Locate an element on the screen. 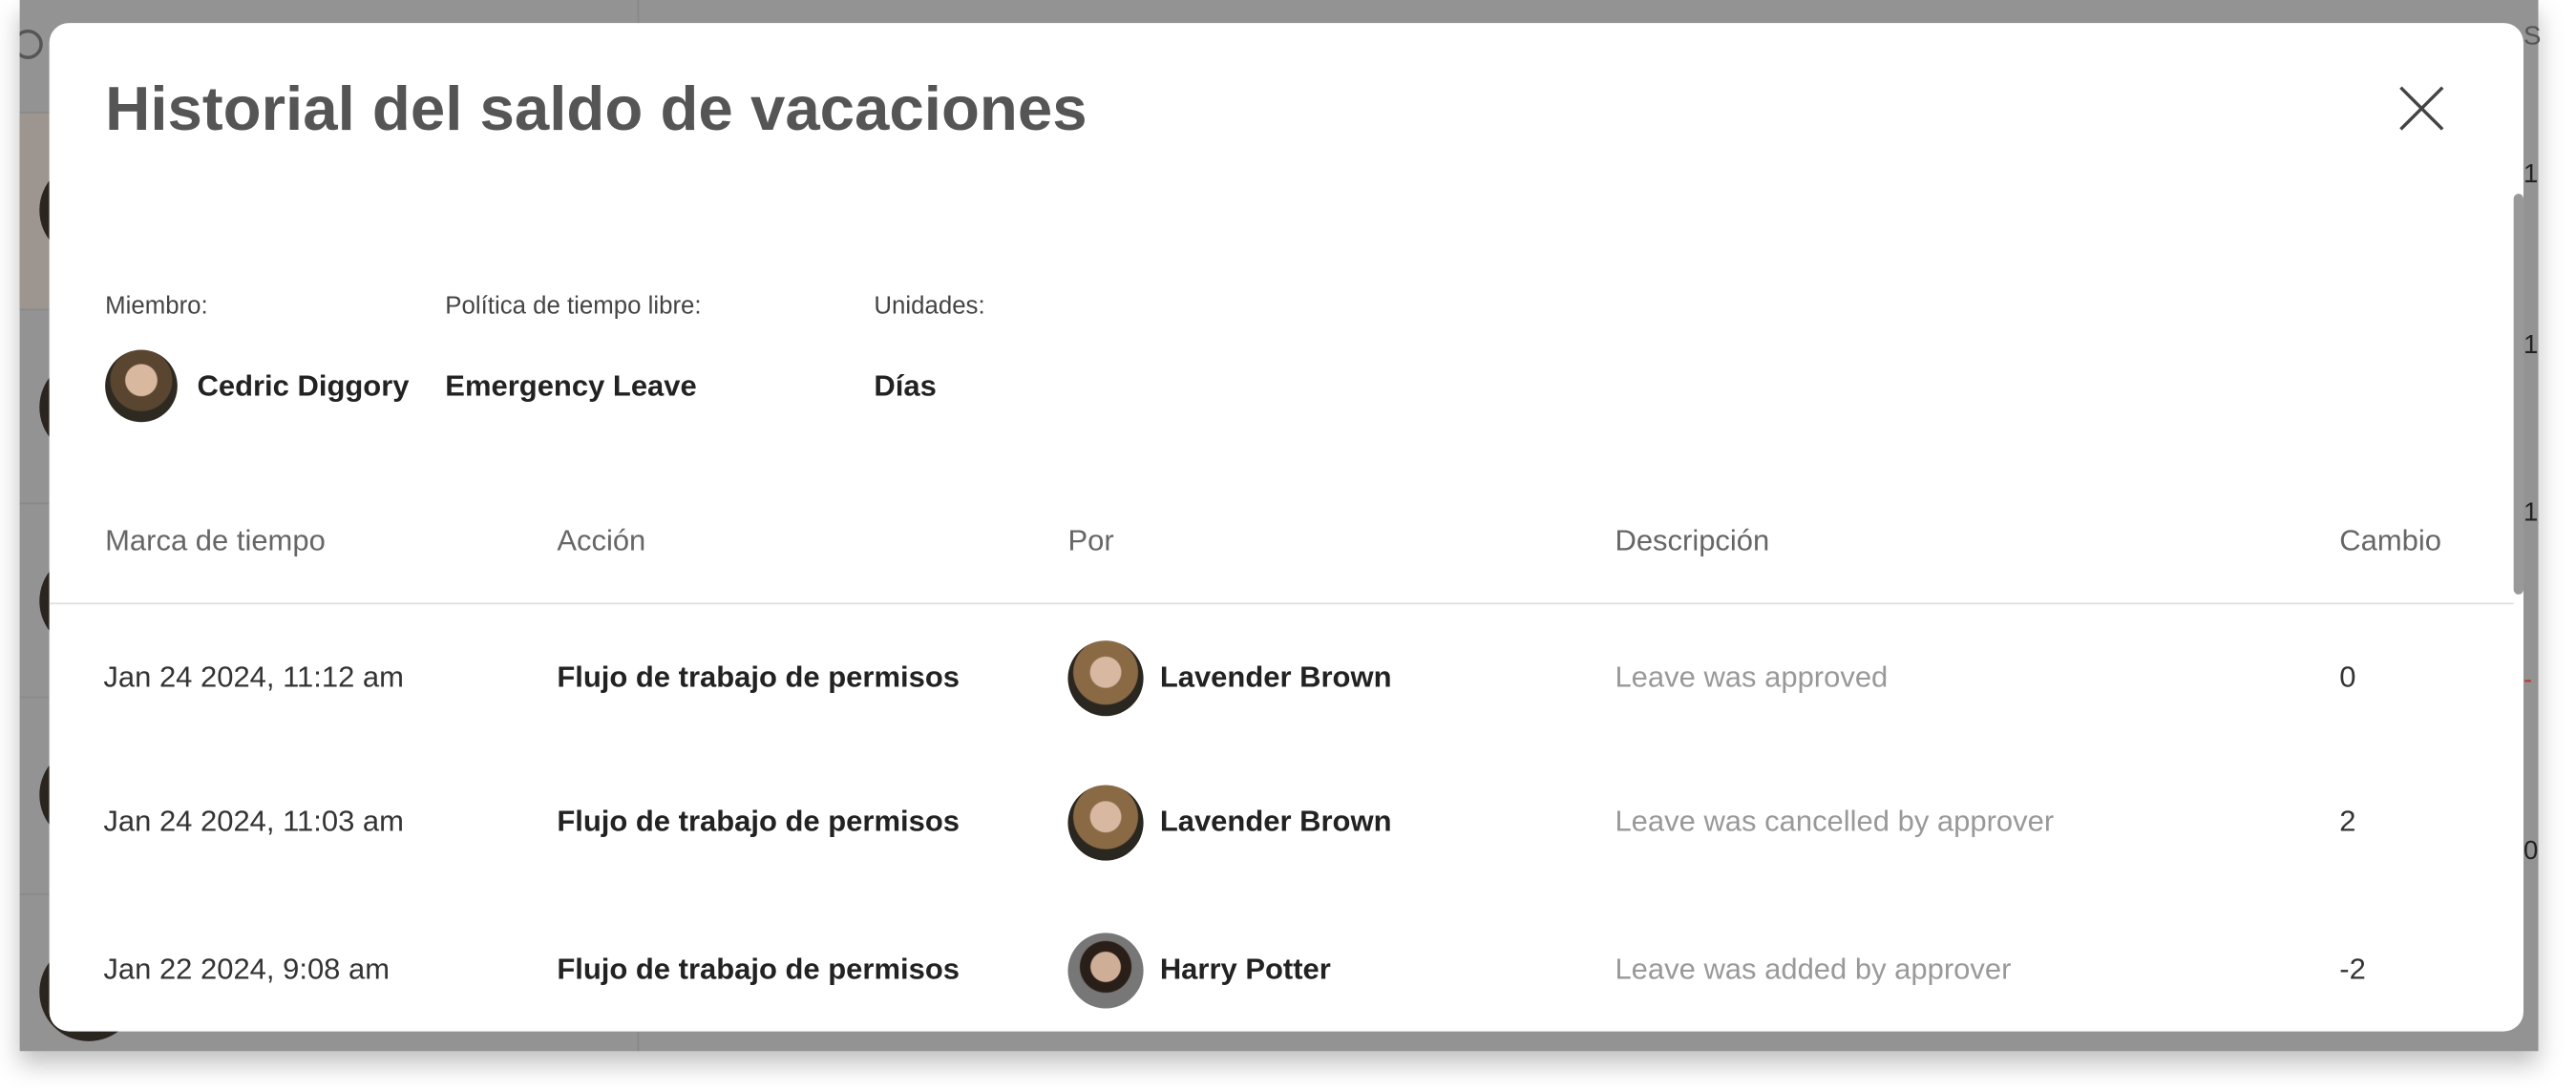 Image resolution: width=2576 pixels, height=1090 pixels. search-icon is located at coordinates (31, 44).